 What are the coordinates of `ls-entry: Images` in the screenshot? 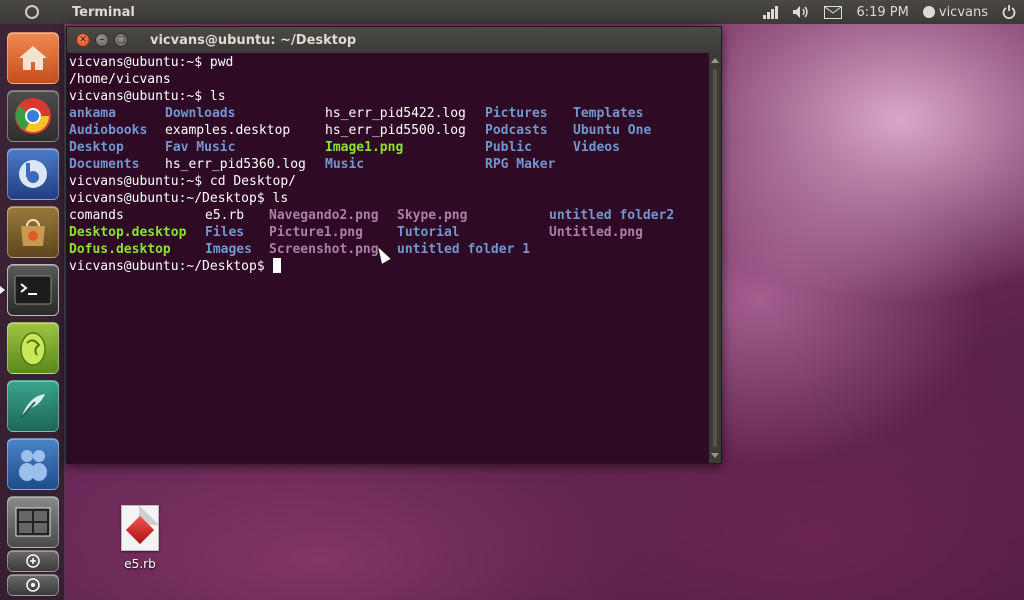 It's located at (228, 249).